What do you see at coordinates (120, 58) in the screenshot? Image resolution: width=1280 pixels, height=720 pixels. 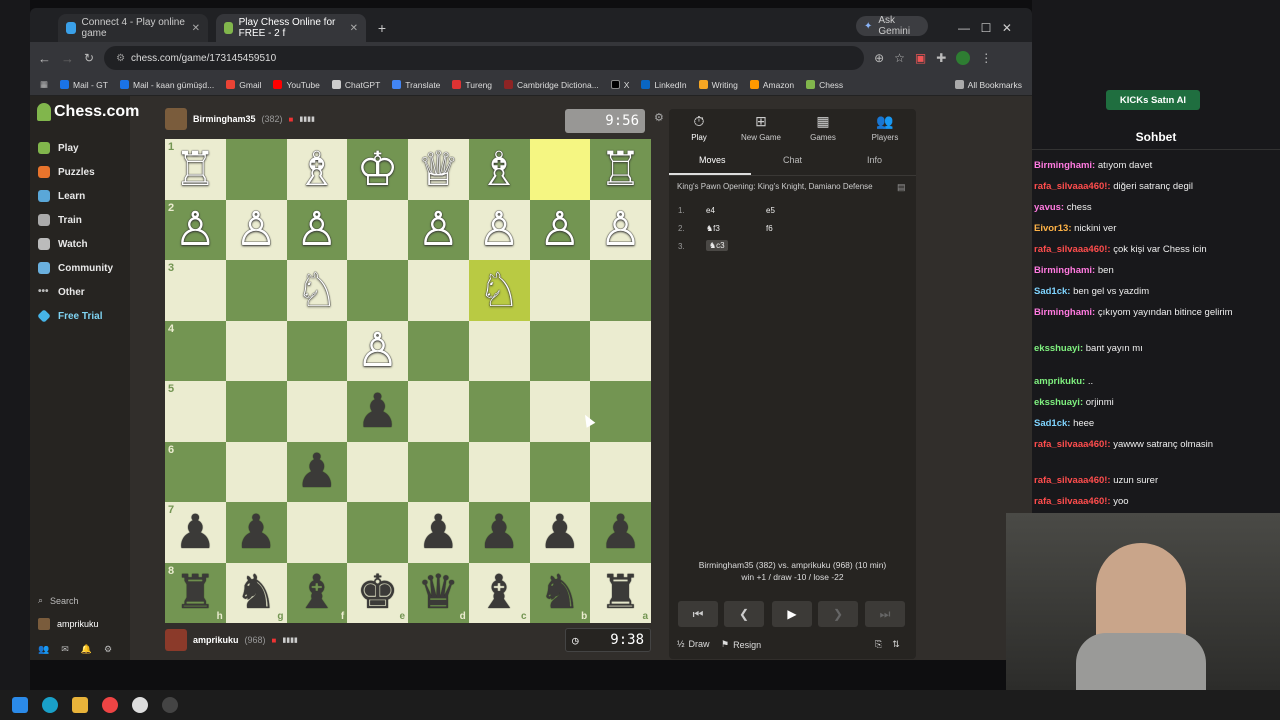 I see `site-info-icon: ⚙` at bounding box center [120, 58].